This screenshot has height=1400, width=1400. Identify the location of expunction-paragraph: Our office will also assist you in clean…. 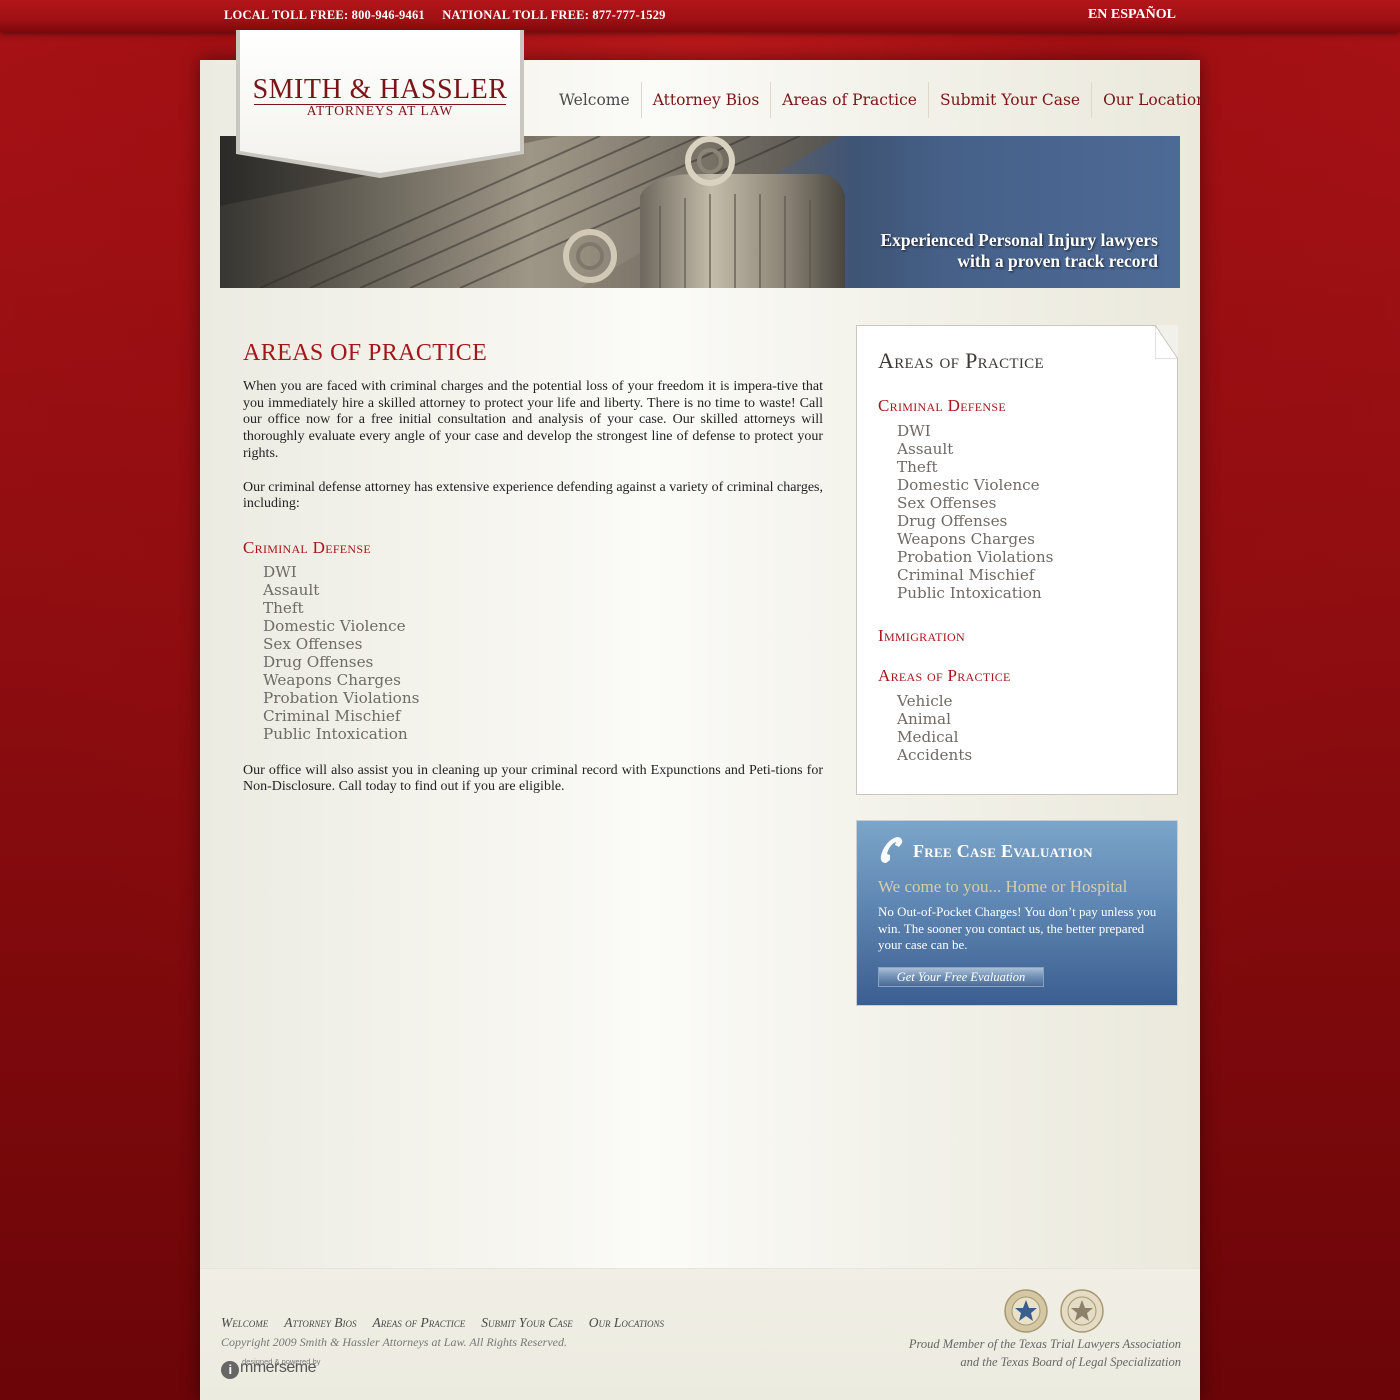
(533, 778).